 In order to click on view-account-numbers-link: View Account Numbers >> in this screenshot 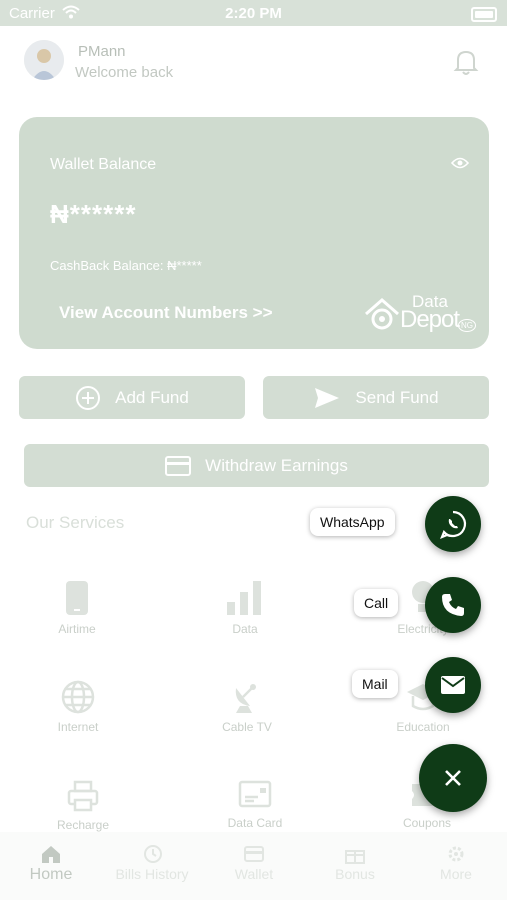, I will do `click(166, 313)`.